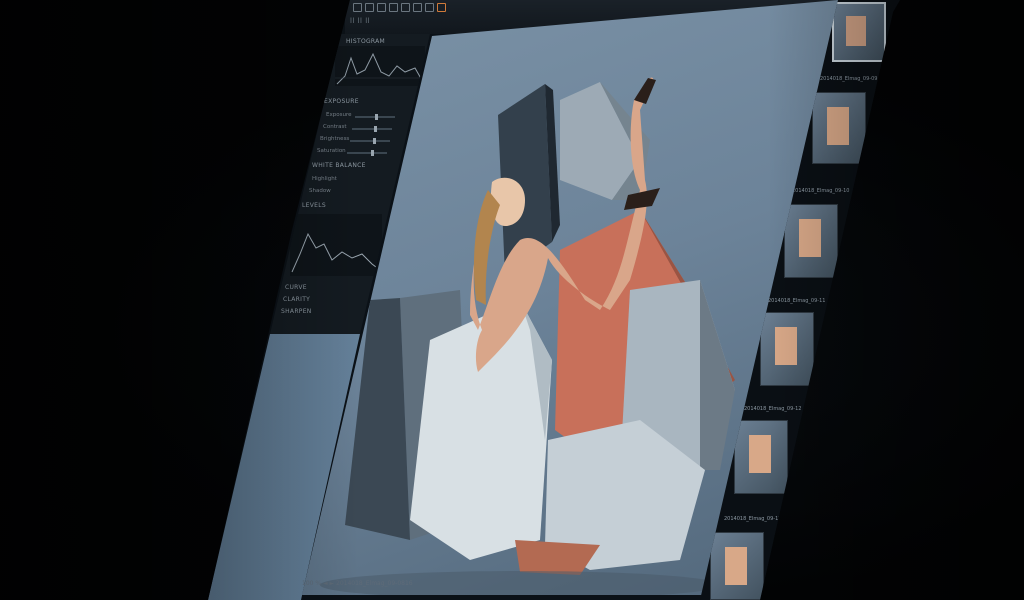  I want to click on slider-exposure, so click(375, 117).